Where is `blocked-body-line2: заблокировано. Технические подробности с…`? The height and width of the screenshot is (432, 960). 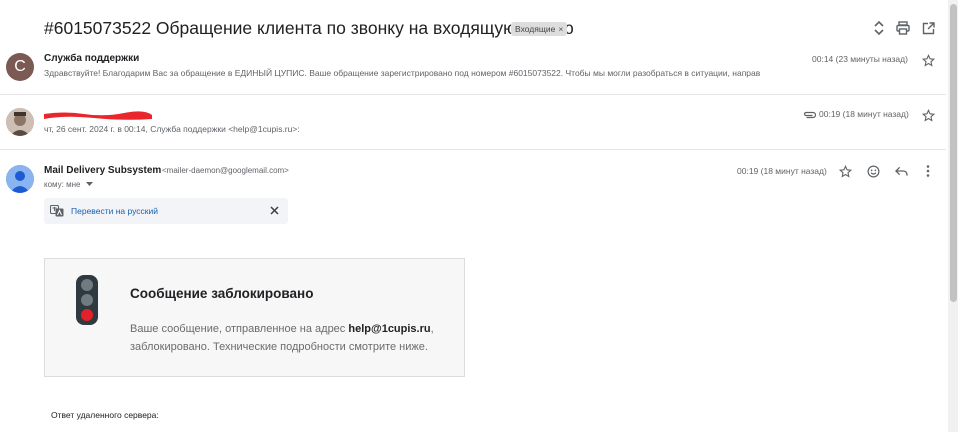
blocked-body-line2: заблокировано. Технические подробности с… is located at coordinates (279, 347).